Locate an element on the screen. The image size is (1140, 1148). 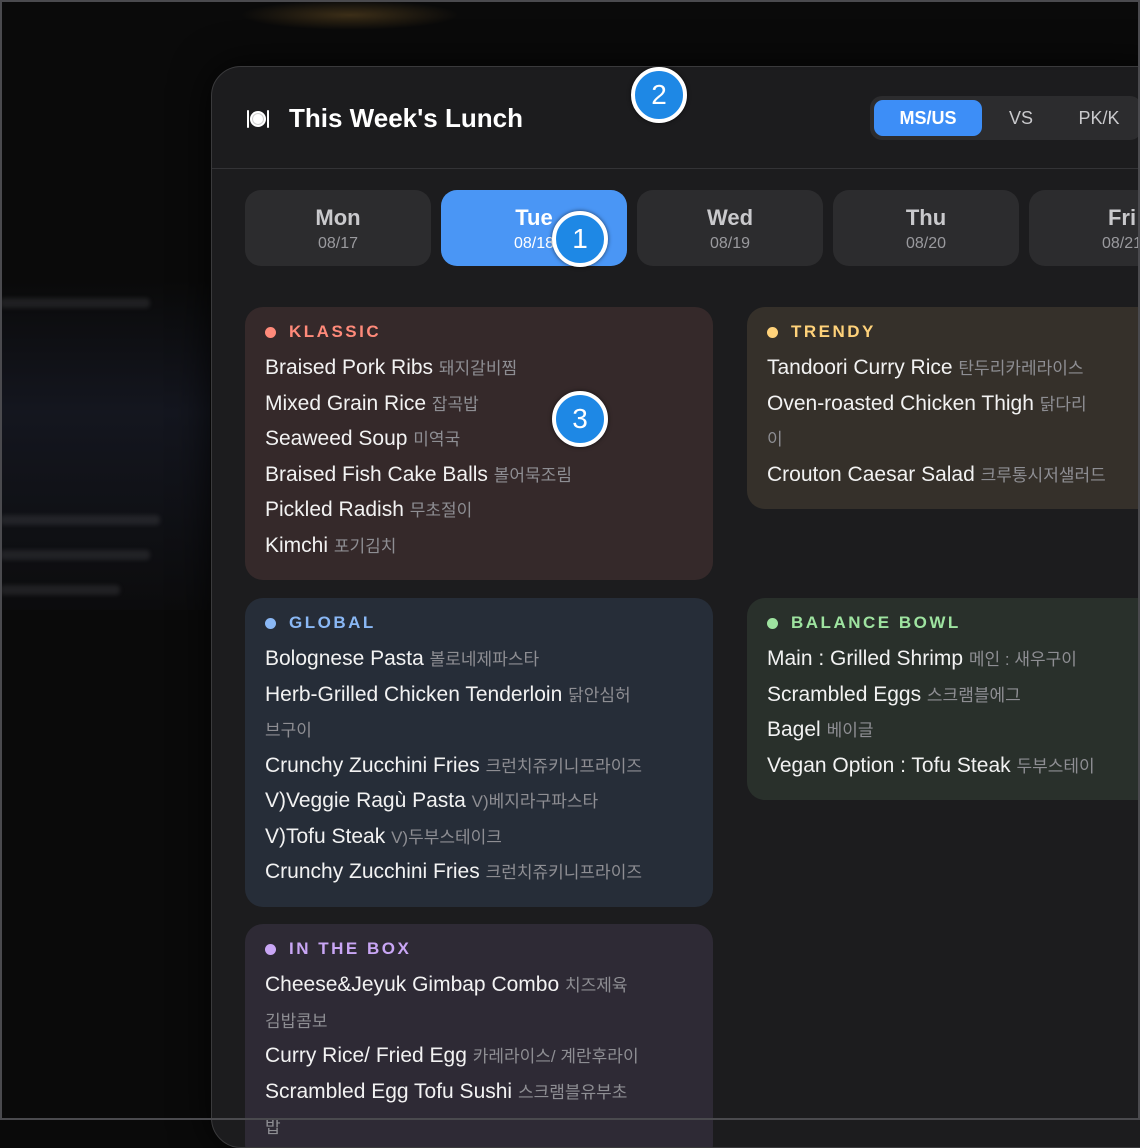
menu-item: Kimchi 포기김치 is located at coordinates (479, 547).